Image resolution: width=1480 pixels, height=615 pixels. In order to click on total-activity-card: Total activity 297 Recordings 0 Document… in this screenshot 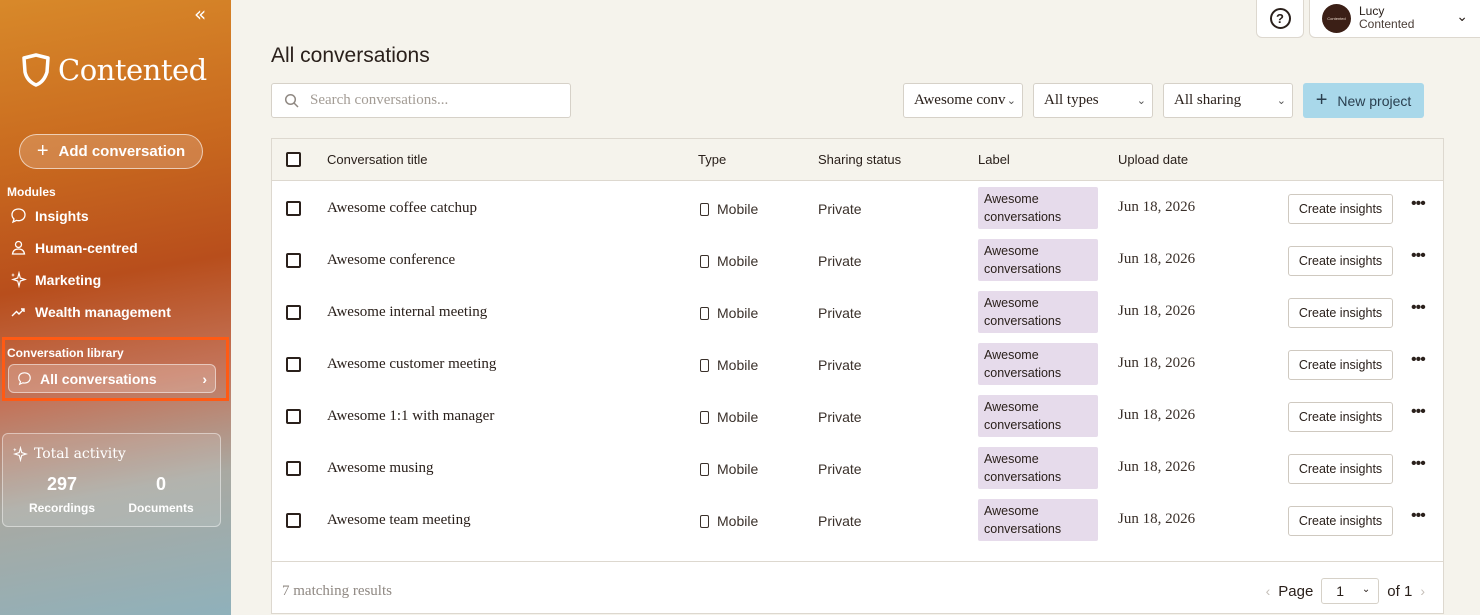, I will do `click(111, 480)`.